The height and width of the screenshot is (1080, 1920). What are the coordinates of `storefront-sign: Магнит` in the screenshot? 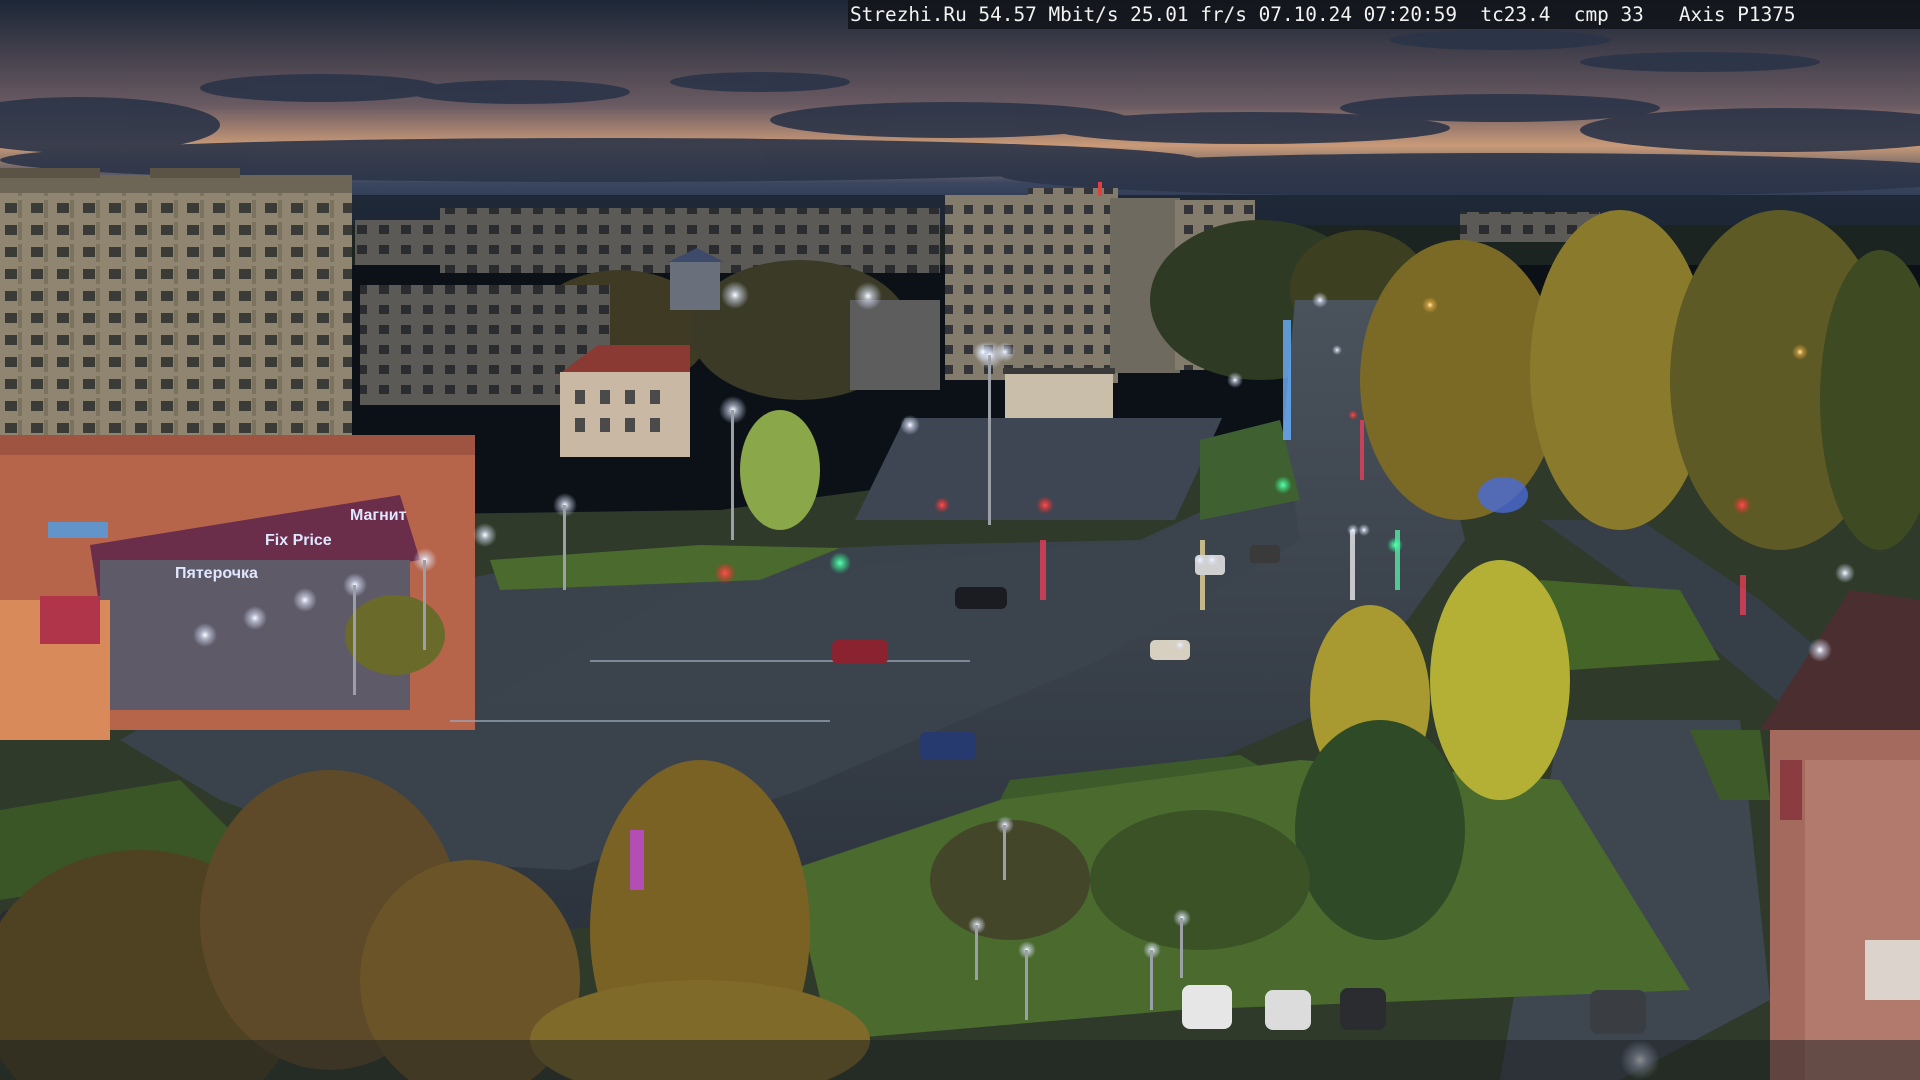 It's located at (378, 515).